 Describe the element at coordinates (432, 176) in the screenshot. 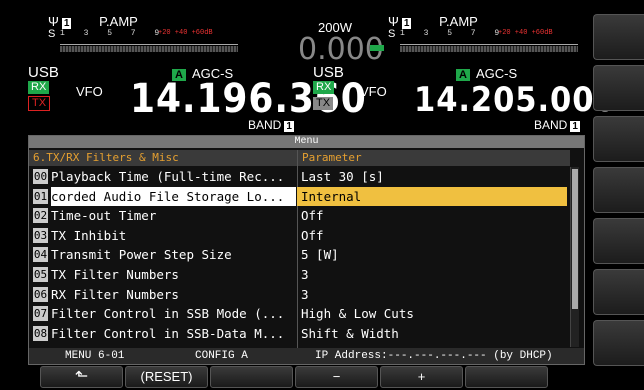

I see `menu-row-value: Last 30 [s]` at that location.